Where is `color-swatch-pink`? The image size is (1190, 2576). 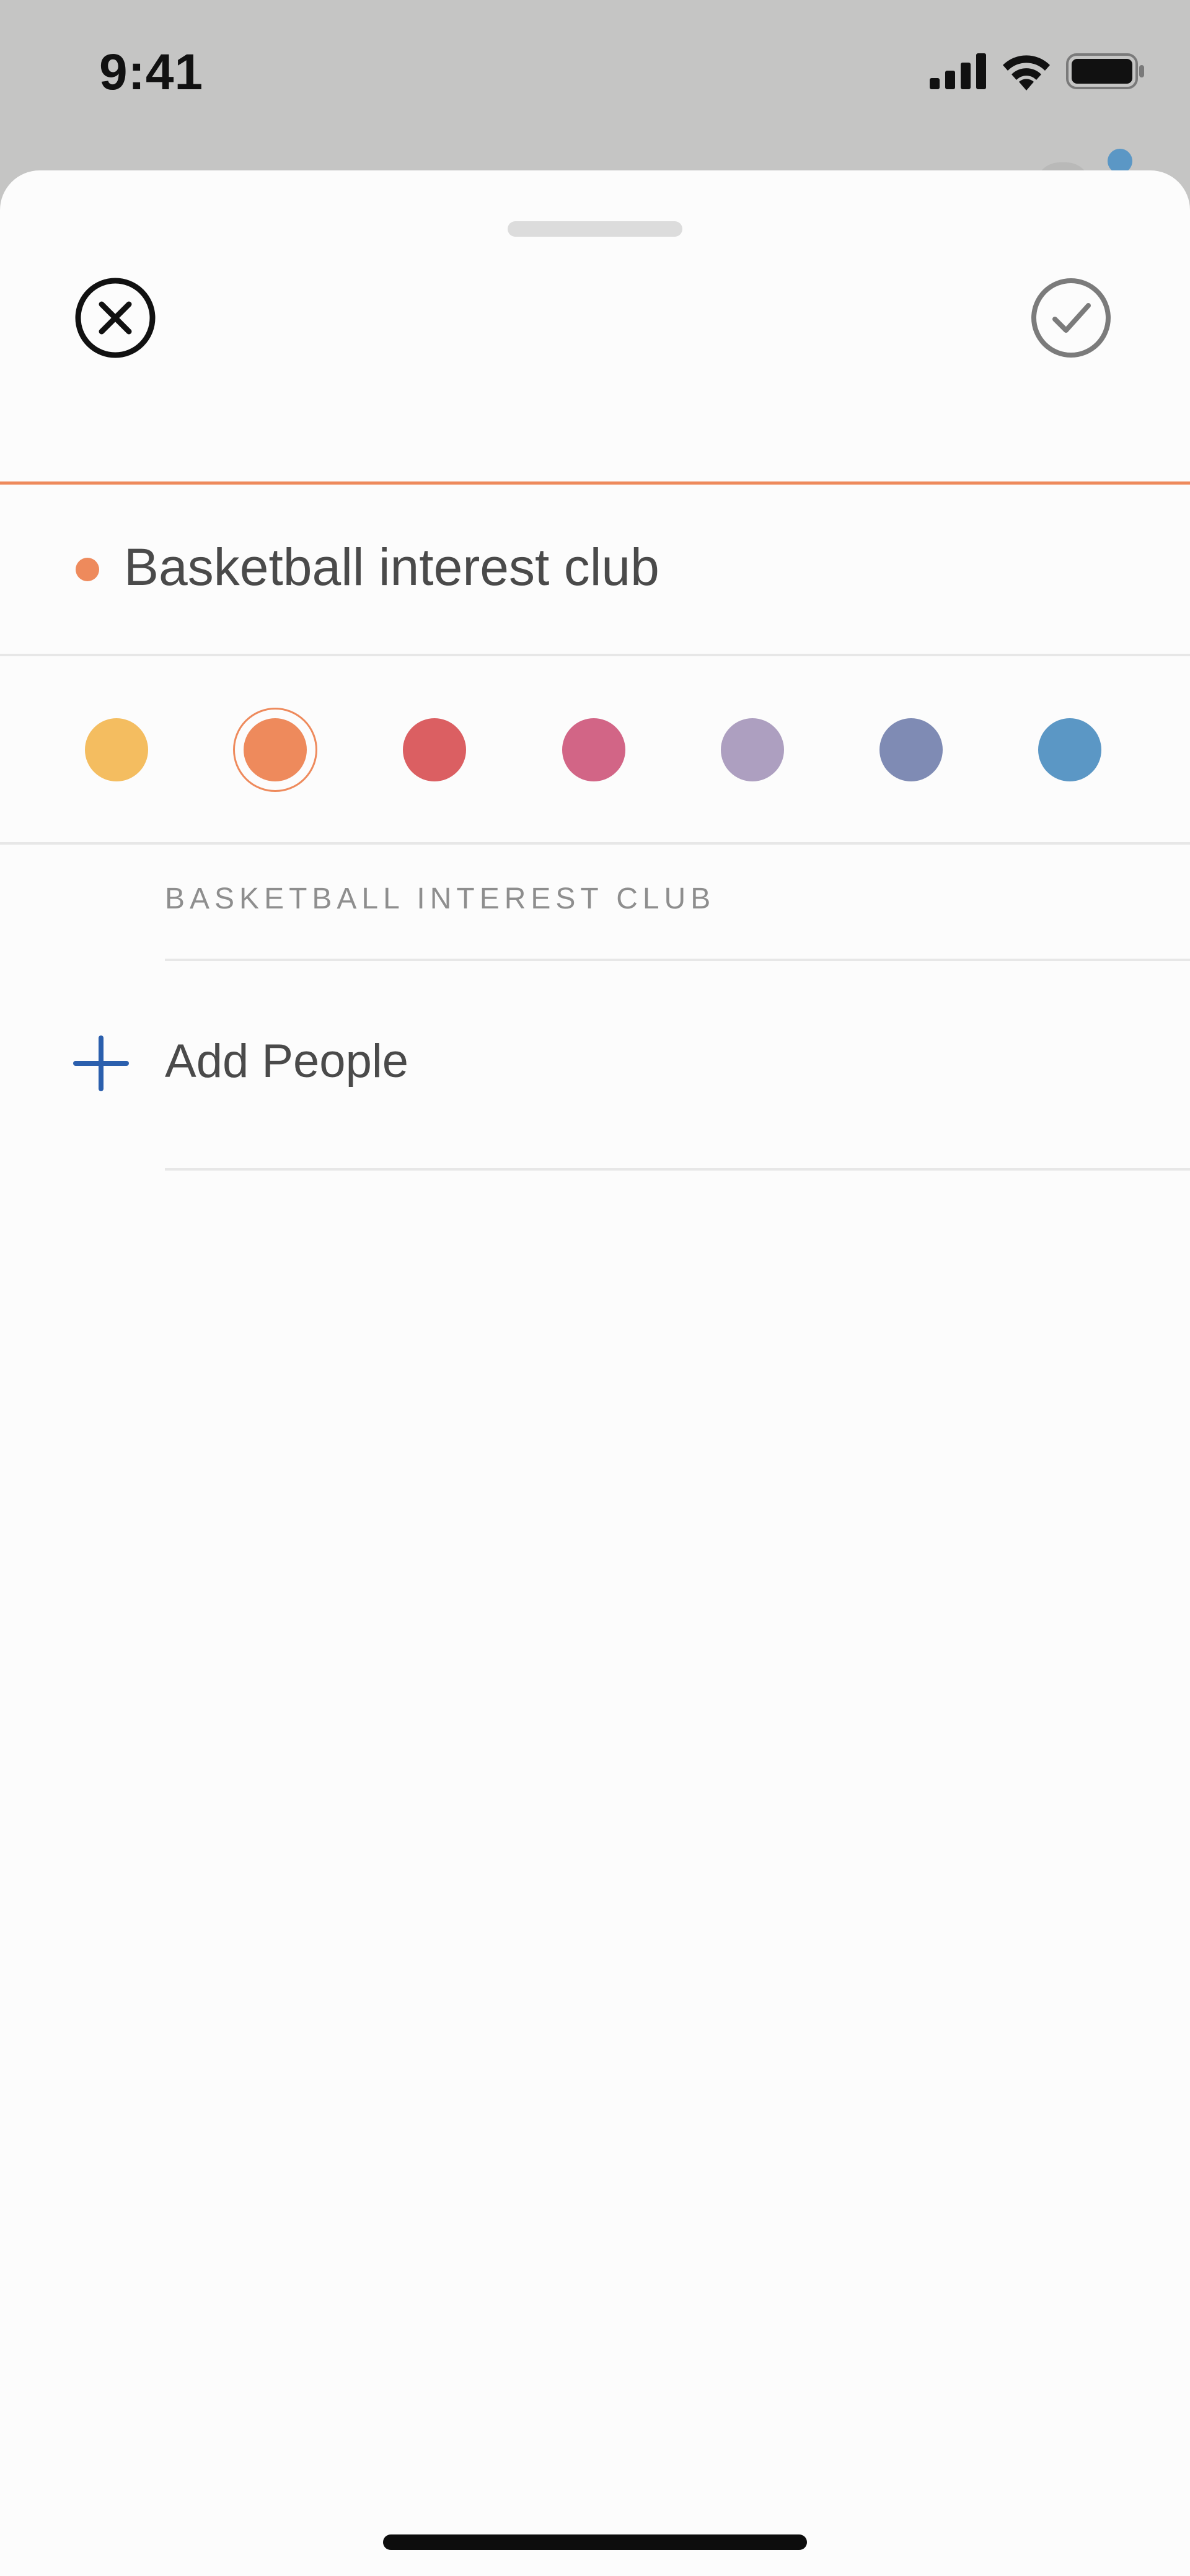 color-swatch-pink is located at coordinates (594, 750).